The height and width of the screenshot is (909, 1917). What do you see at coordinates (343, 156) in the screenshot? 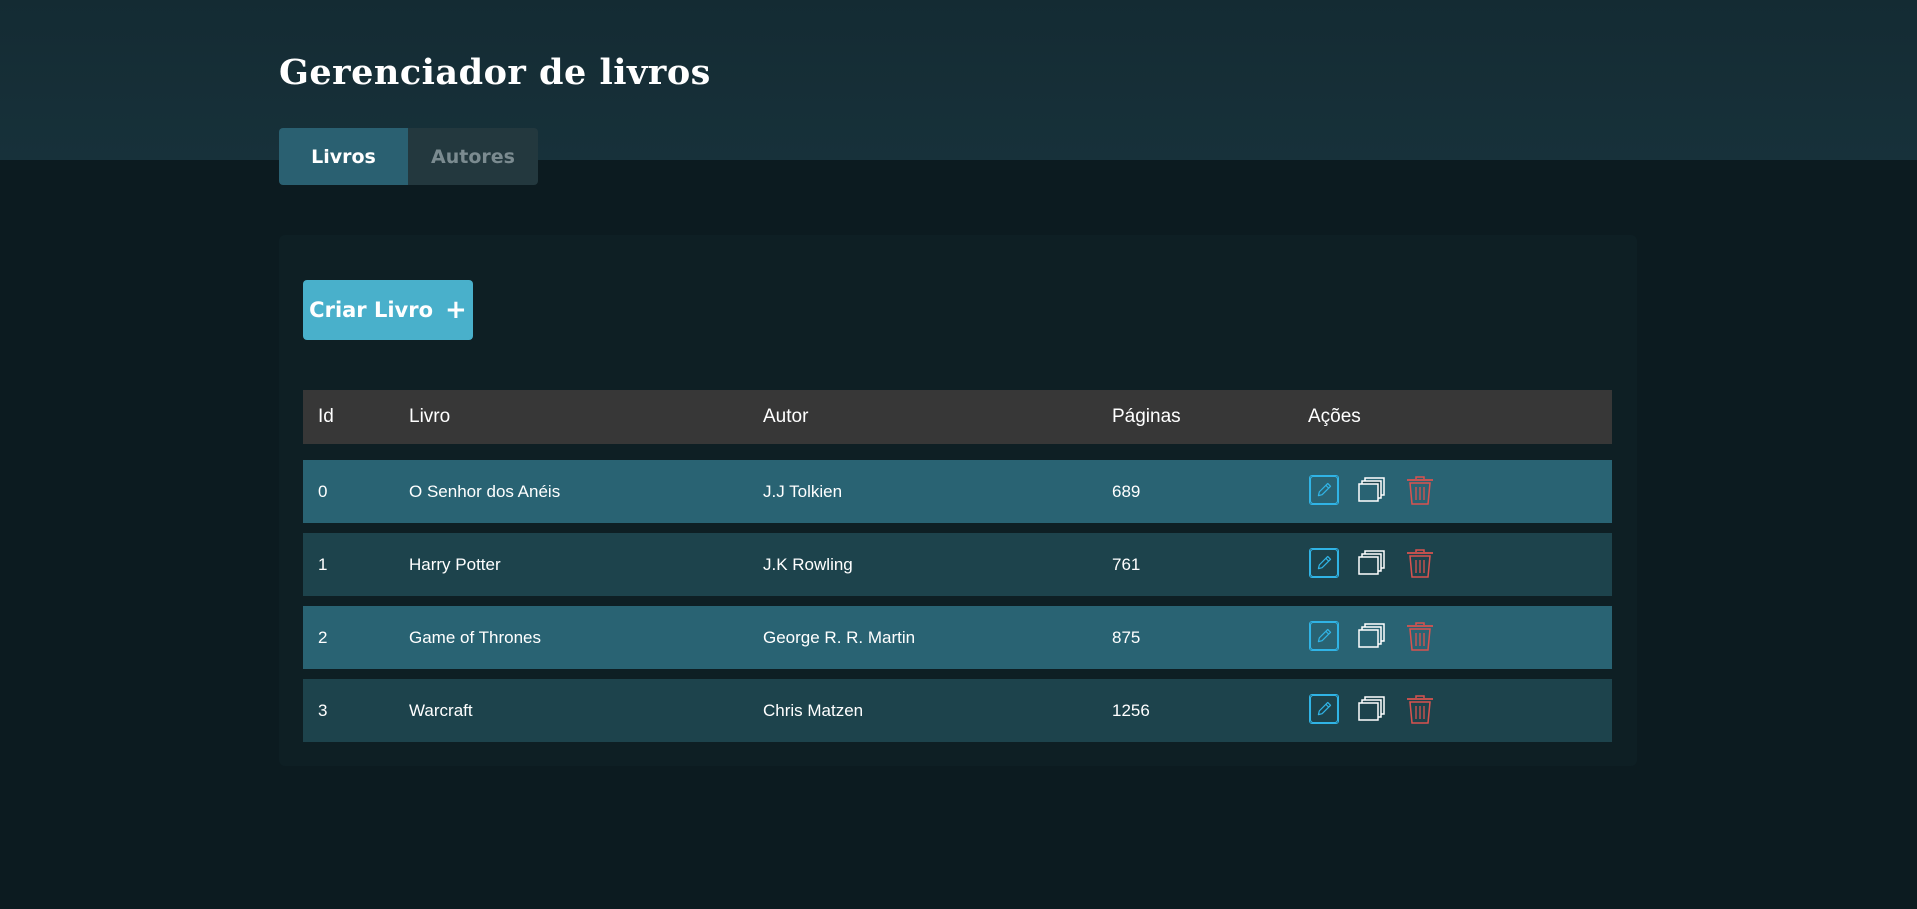
I see `tab-livros: Livros` at bounding box center [343, 156].